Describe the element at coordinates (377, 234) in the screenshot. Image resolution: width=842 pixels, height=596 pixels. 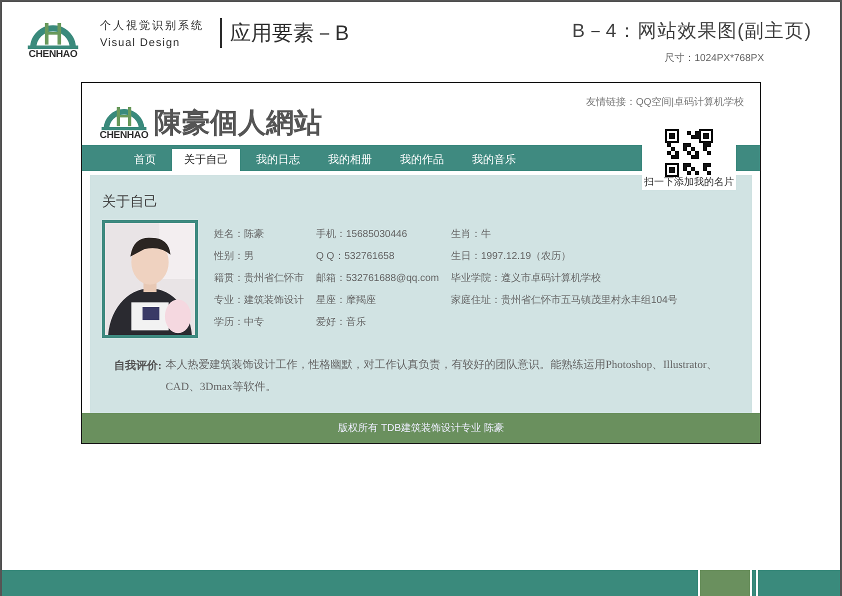
I see `profile-field: 手机：15685030446` at that location.